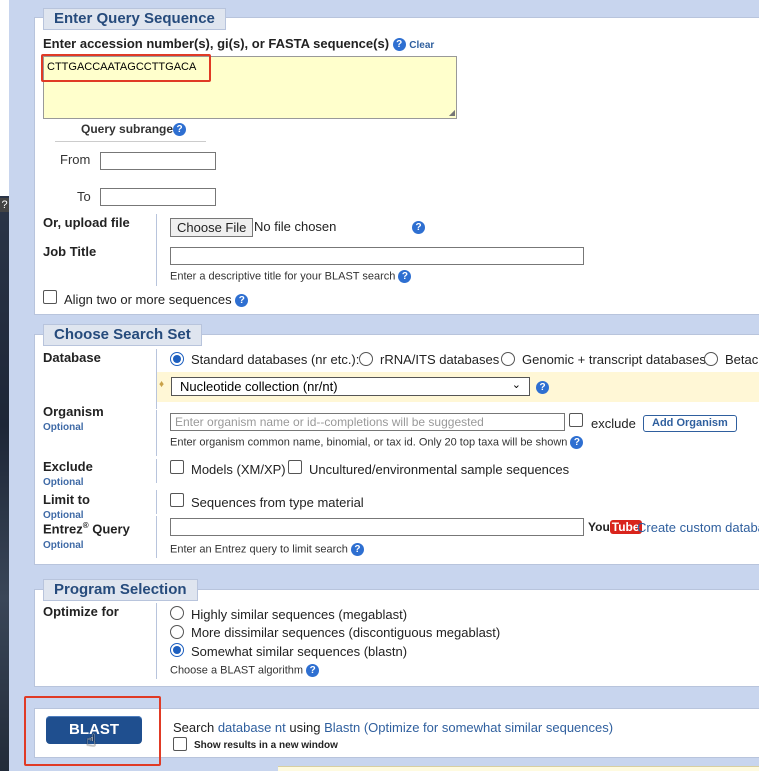 The width and height of the screenshot is (759, 771). What do you see at coordinates (81, 611) in the screenshot?
I see `optimize-for-label: Optimize for` at bounding box center [81, 611].